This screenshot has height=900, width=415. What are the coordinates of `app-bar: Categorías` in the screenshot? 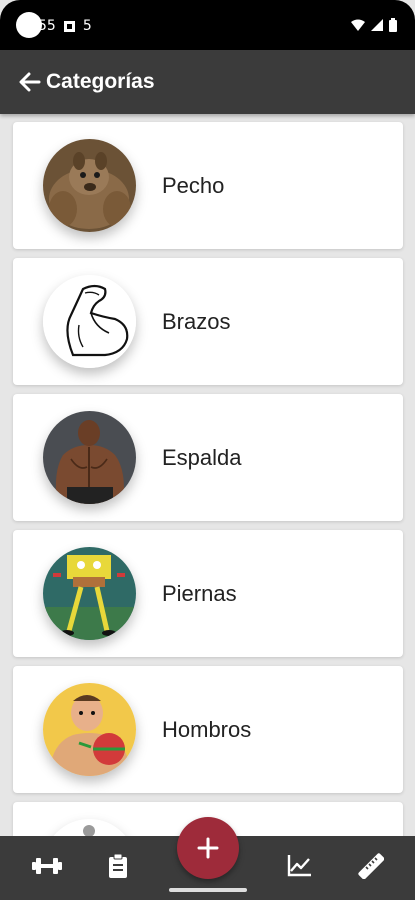 It's located at (207, 82).